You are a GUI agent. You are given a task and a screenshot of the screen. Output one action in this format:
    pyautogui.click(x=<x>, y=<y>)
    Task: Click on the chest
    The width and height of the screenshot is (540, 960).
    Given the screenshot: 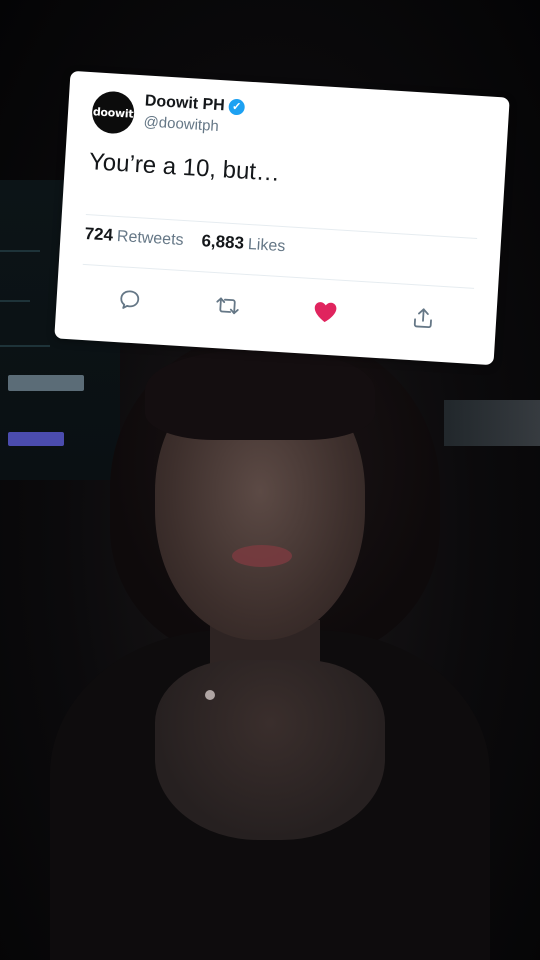 What is the action you would take?
    pyautogui.click(x=270, y=750)
    